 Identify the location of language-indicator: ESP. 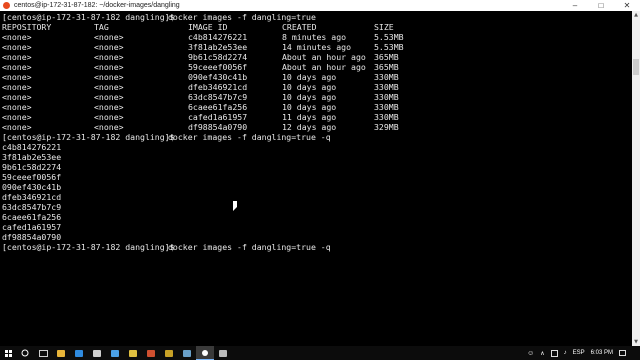
(579, 353).